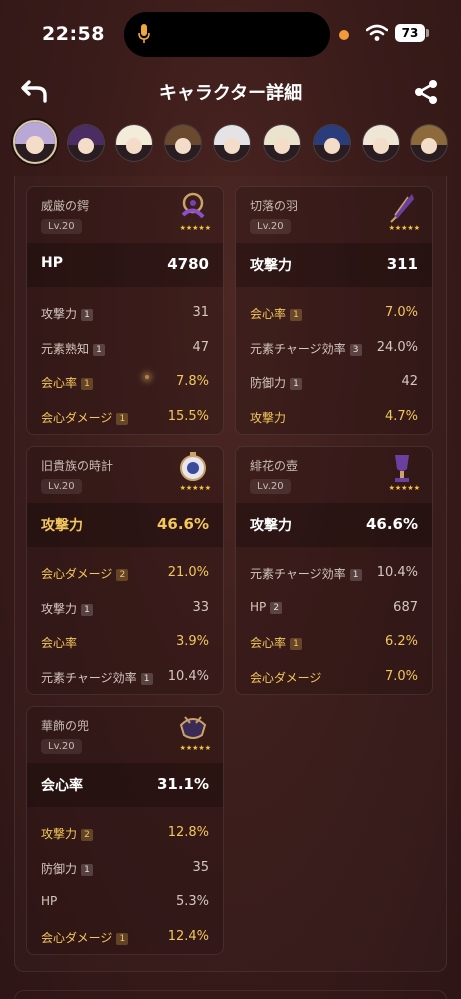  I want to click on dynamic-island, so click(227, 34).